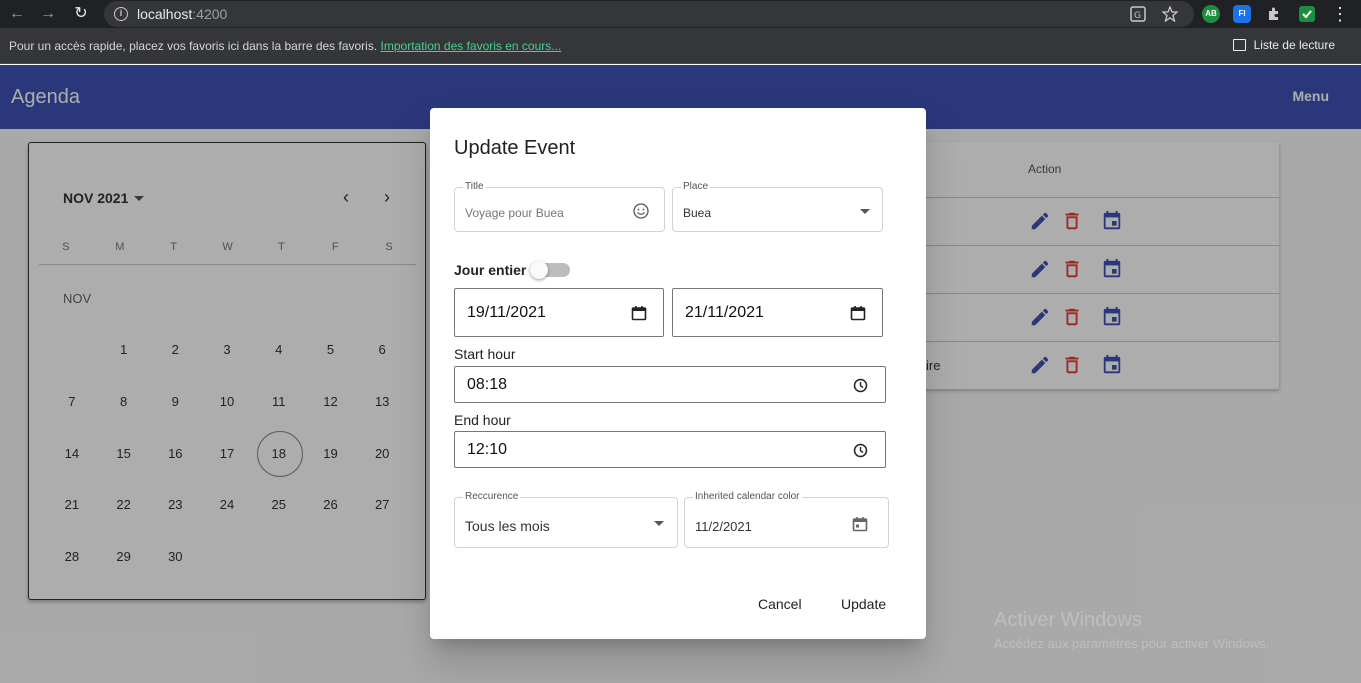  Describe the element at coordinates (1239, 45) in the screenshot. I see `reading-list-icon` at that location.